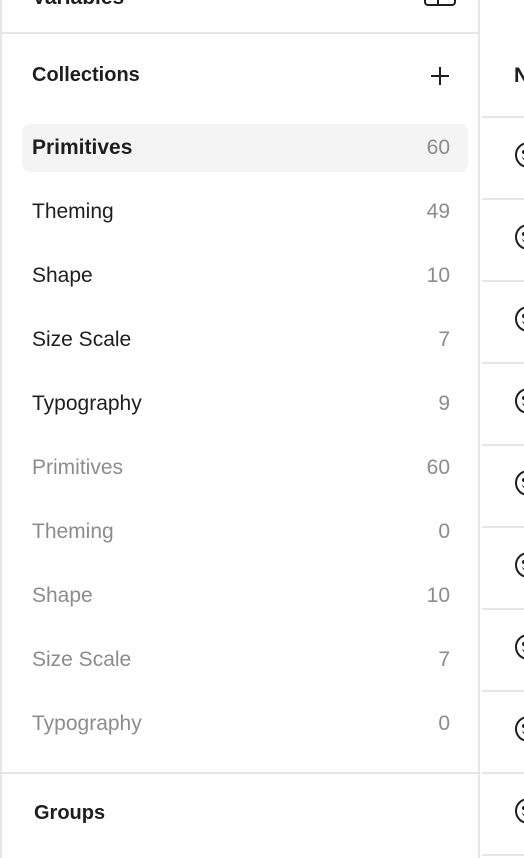 This screenshot has height=858, width=524. I want to click on table-icon, so click(440, 3).